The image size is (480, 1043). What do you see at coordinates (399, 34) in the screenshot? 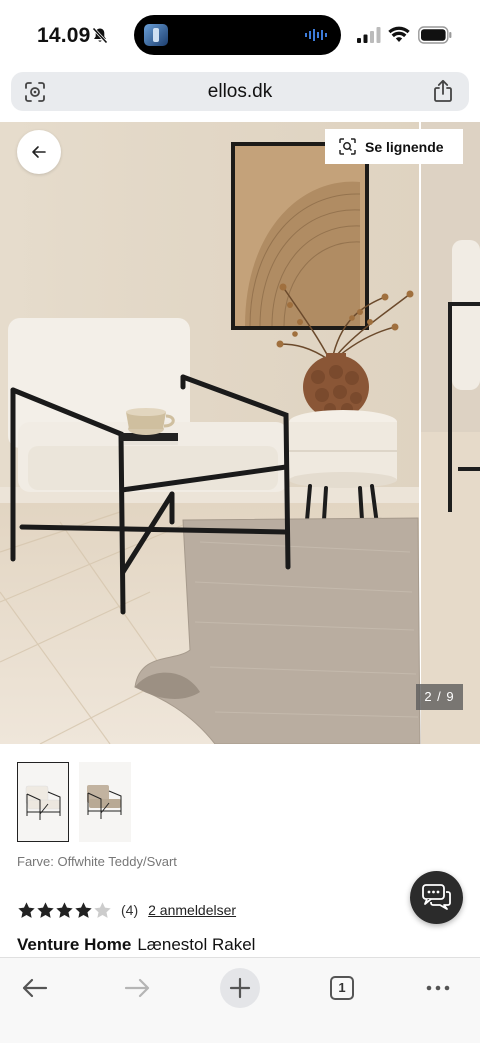
I see `wifi-icon` at bounding box center [399, 34].